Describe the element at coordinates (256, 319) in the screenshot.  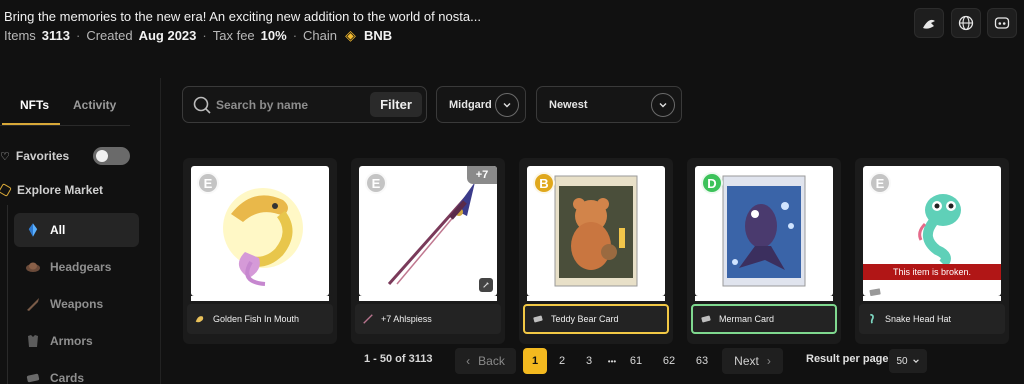
I see `nft-name: Golden Fish In Mouth` at that location.